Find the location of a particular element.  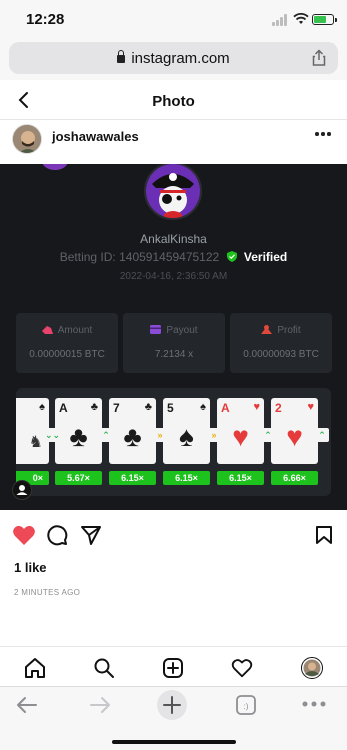

betting-id-row: Betting ID: 140591459475122 Verified is located at coordinates (173, 257).